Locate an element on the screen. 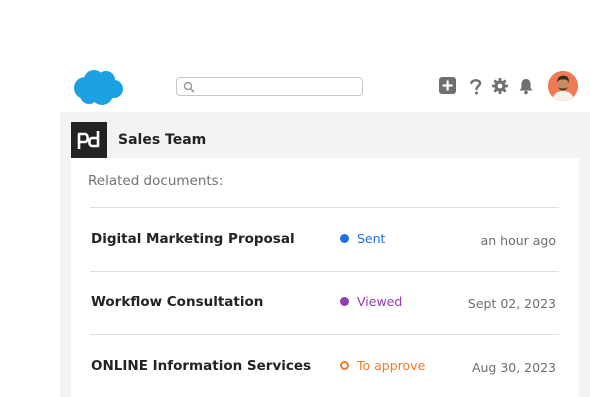  status-badge: To approve is located at coordinates (382, 365).